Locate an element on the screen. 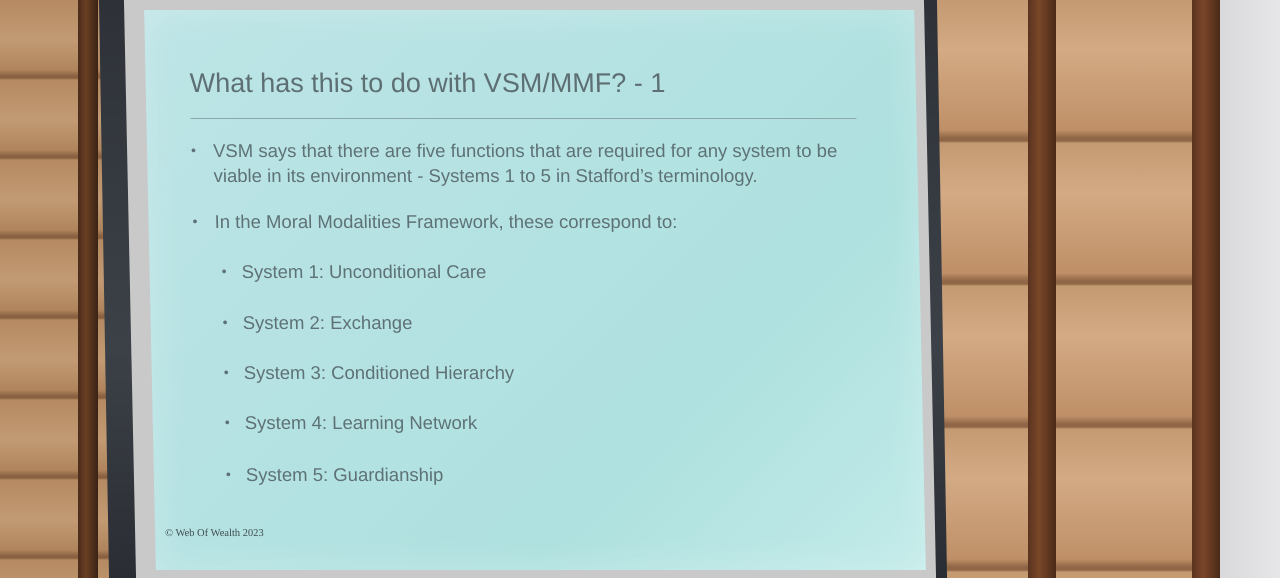 The height and width of the screenshot is (578, 1280). wood-wall-left is located at coordinates (55, 289).